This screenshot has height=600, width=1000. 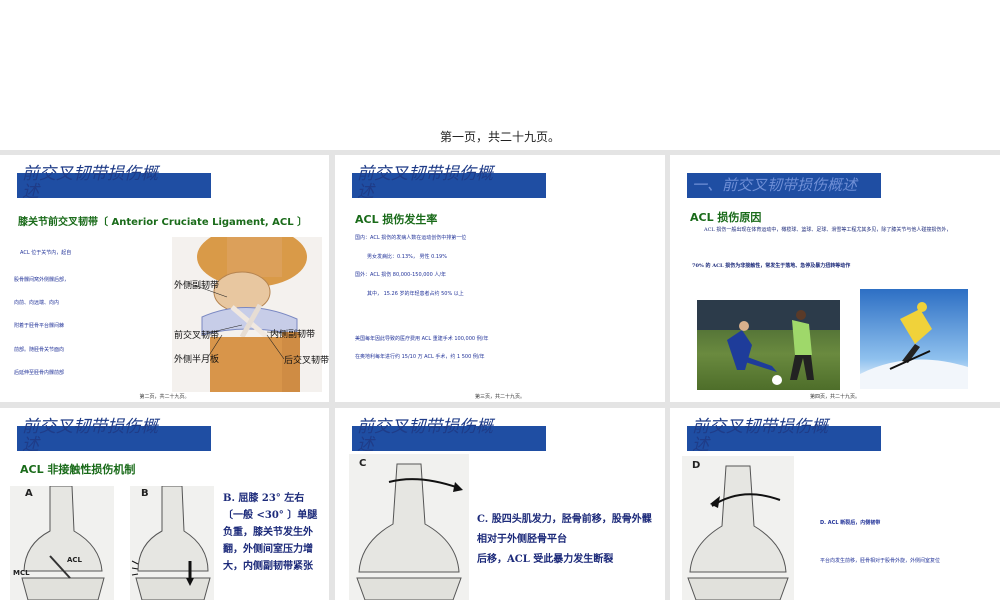 What do you see at coordinates (422, 339) in the screenshot?
I see `body-line: 美国每年因此导致的医疗费用 ACL 重建手术 100,000 例/年` at bounding box center [422, 339].